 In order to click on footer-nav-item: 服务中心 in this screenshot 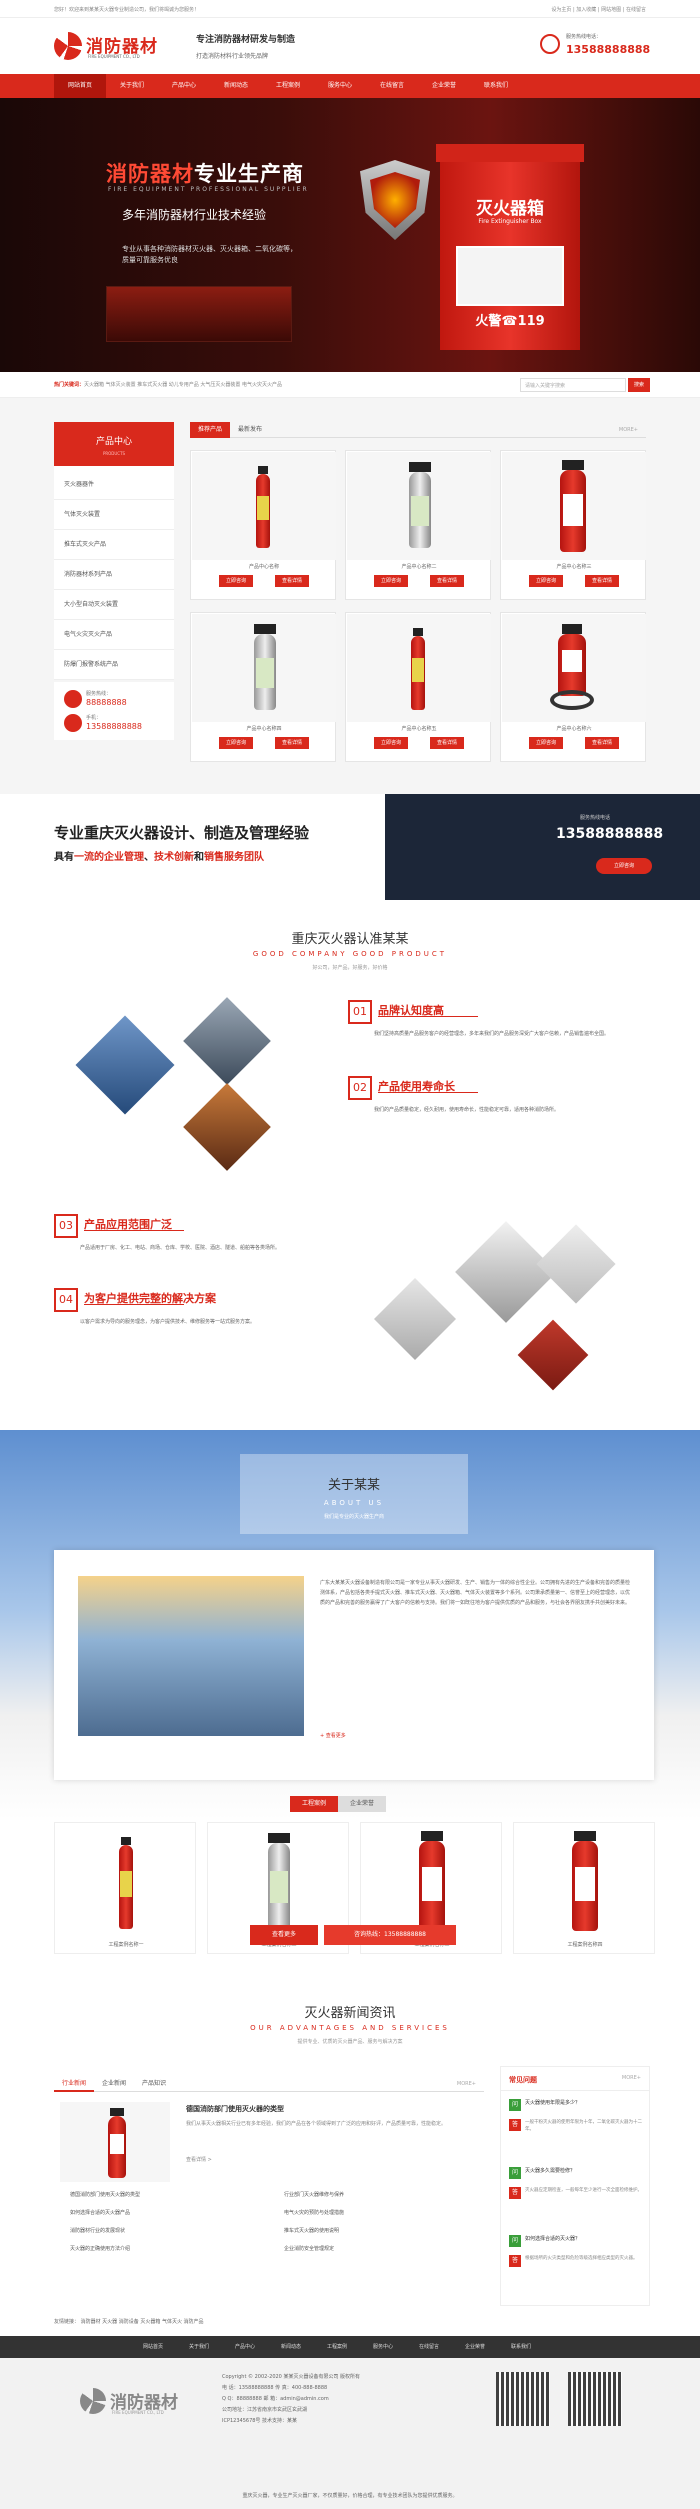, I will do `click(383, 2347)`.